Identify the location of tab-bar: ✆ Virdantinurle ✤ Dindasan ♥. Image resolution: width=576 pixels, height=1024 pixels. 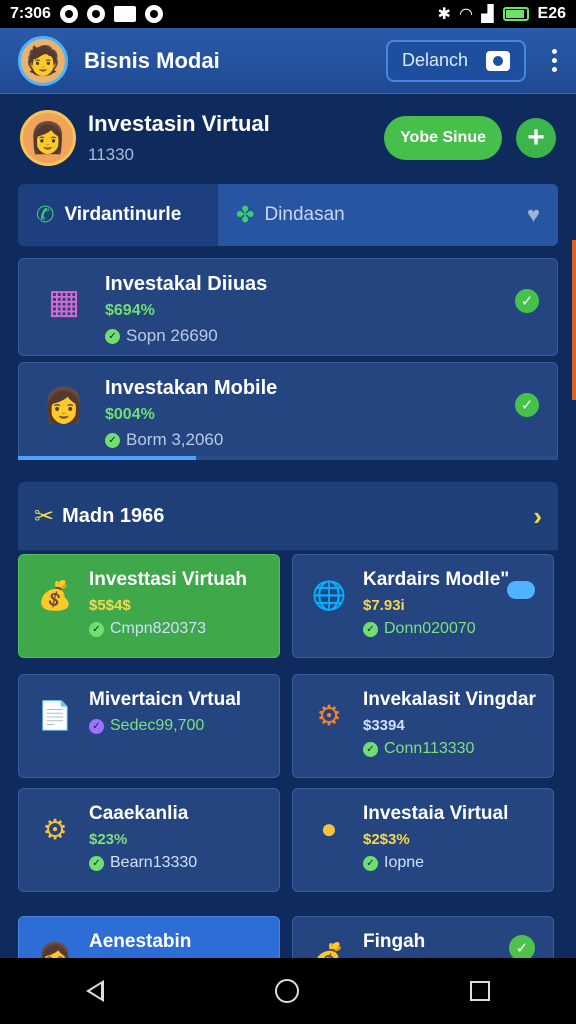
(288, 215).